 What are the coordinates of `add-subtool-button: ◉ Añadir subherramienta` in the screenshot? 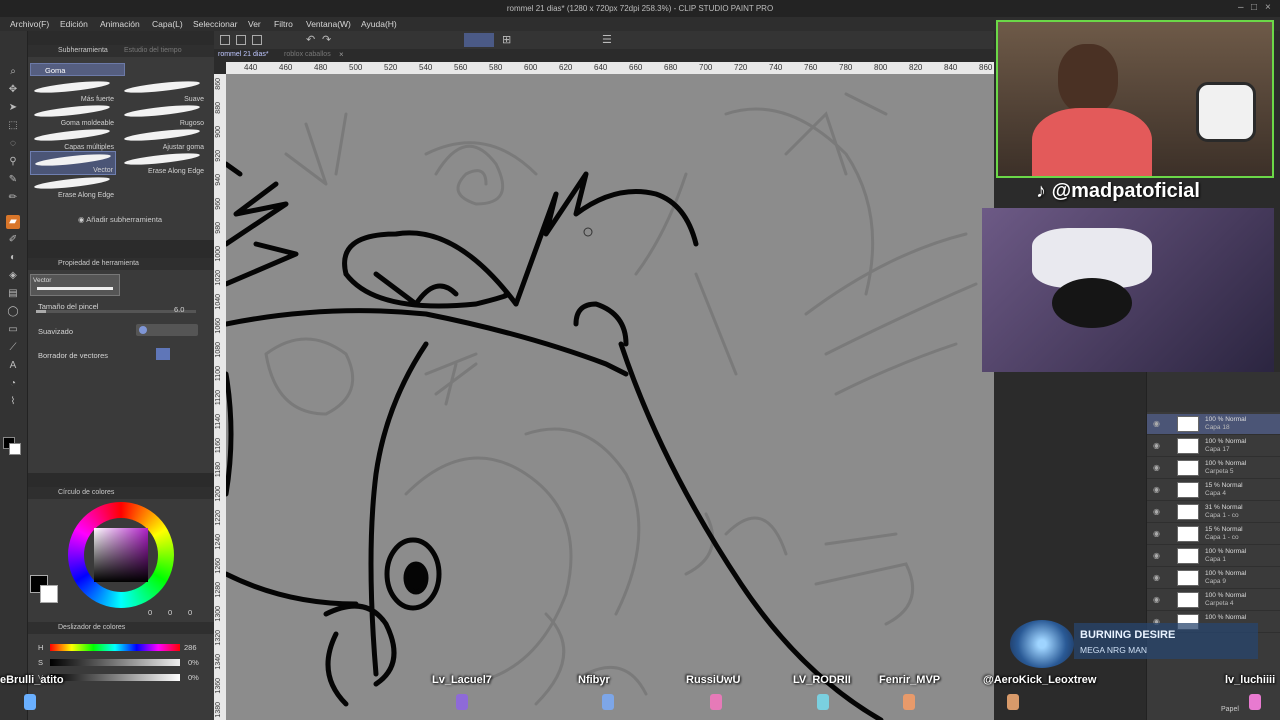 It's located at (120, 219).